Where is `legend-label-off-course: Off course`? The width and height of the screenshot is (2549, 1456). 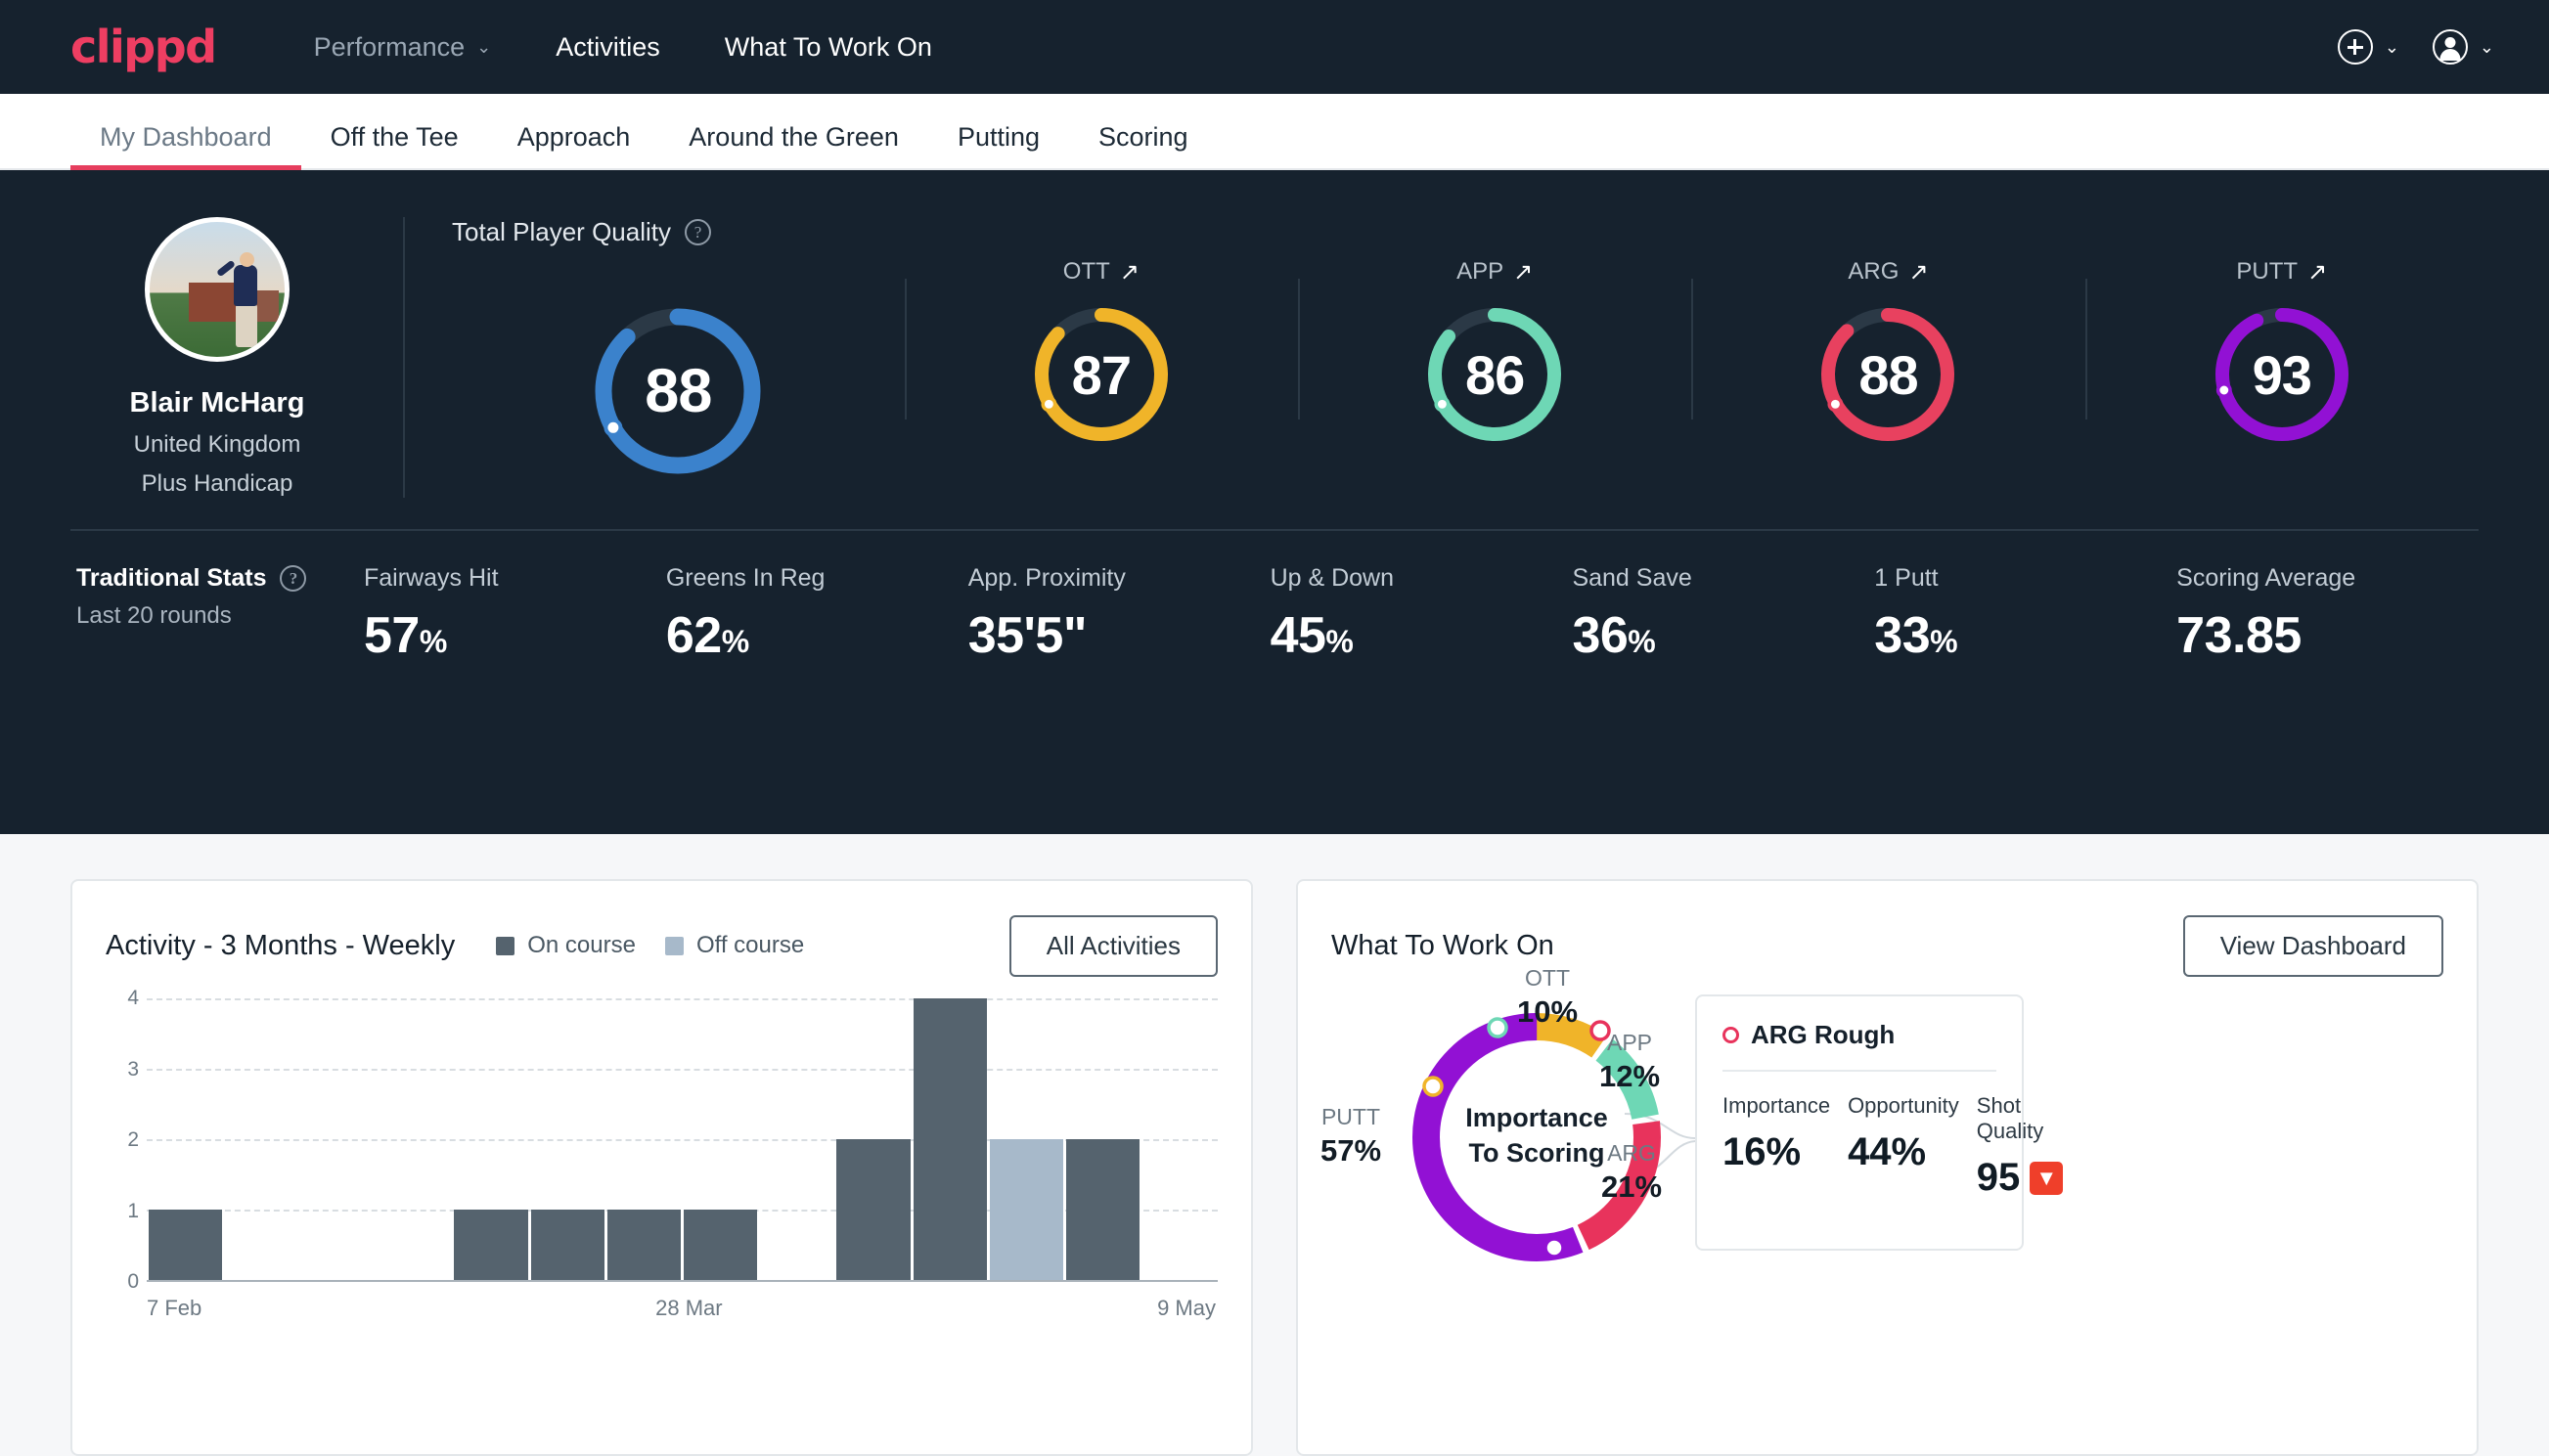
legend-label-off-course: Off course is located at coordinates (750, 945).